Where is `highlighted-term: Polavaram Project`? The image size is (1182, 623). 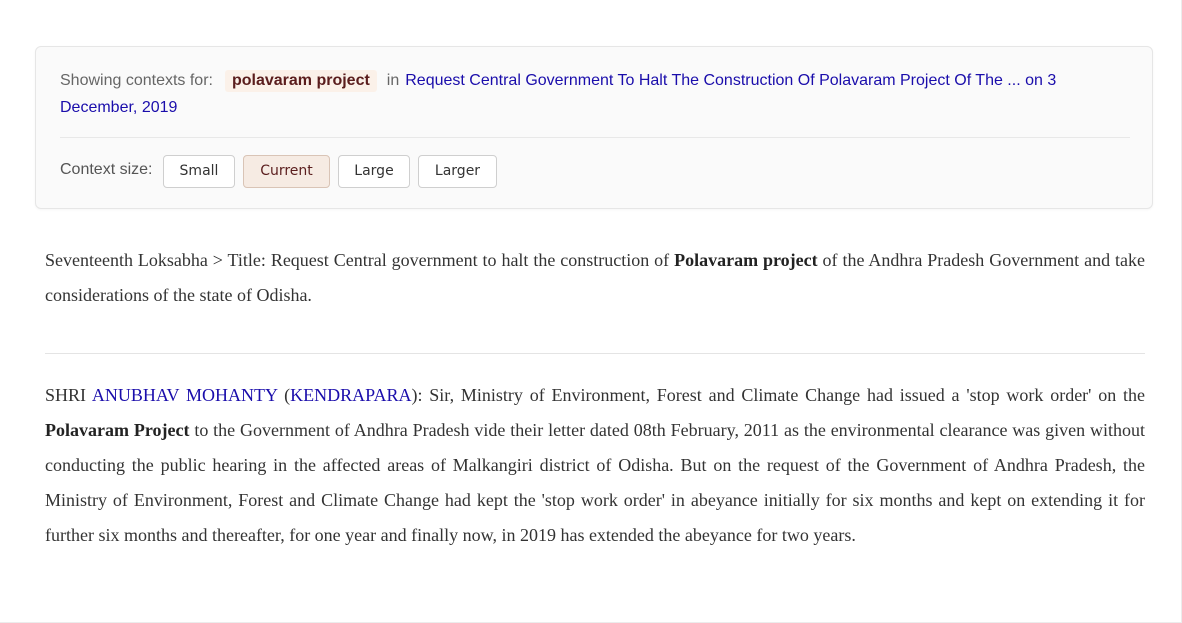
highlighted-term: Polavaram Project is located at coordinates (117, 430).